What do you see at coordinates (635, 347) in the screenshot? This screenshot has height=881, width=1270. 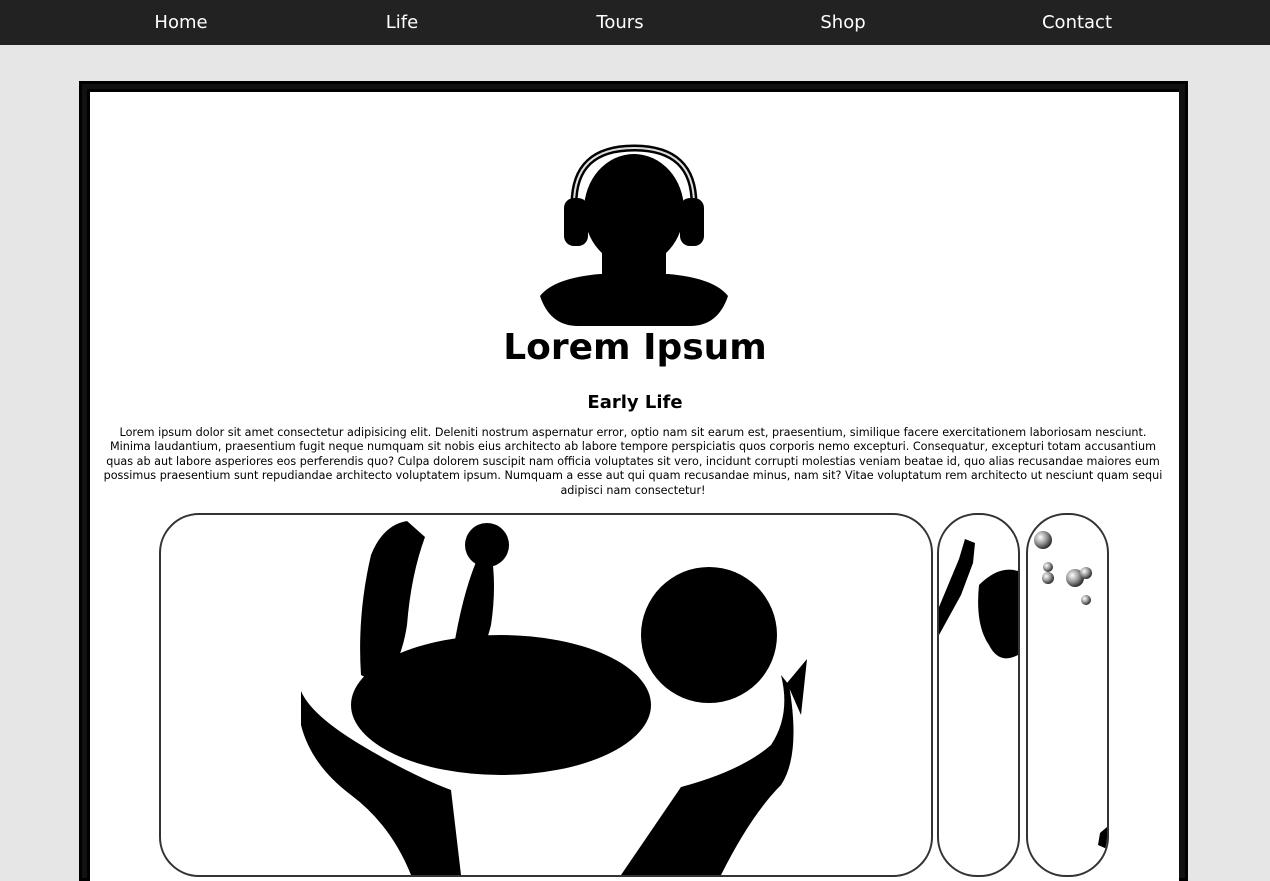 I see `page-title: Lorem Ipsum` at bounding box center [635, 347].